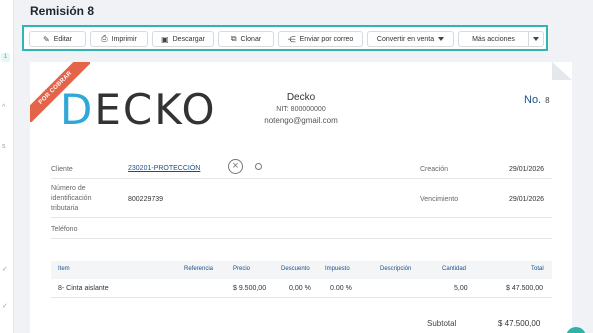  Describe the element at coordinates (434, 169) in the screenshot. I see `created-label: Creación` at that location.